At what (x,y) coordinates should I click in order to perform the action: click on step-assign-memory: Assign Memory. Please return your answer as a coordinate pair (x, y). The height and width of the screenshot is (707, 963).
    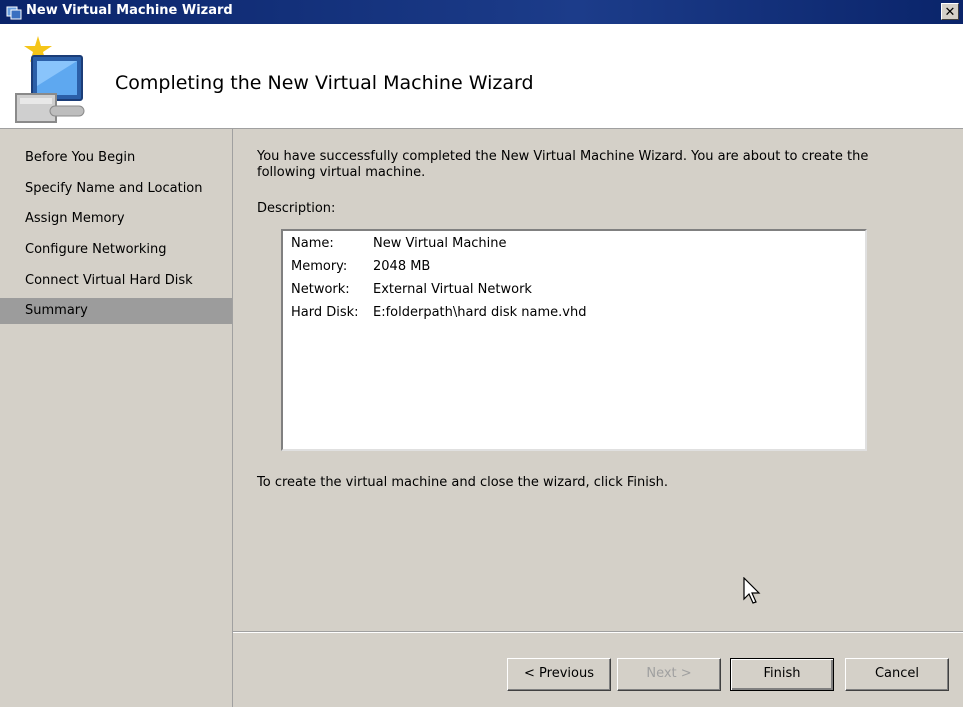
    Looking at the image, I should click on (116, 219).